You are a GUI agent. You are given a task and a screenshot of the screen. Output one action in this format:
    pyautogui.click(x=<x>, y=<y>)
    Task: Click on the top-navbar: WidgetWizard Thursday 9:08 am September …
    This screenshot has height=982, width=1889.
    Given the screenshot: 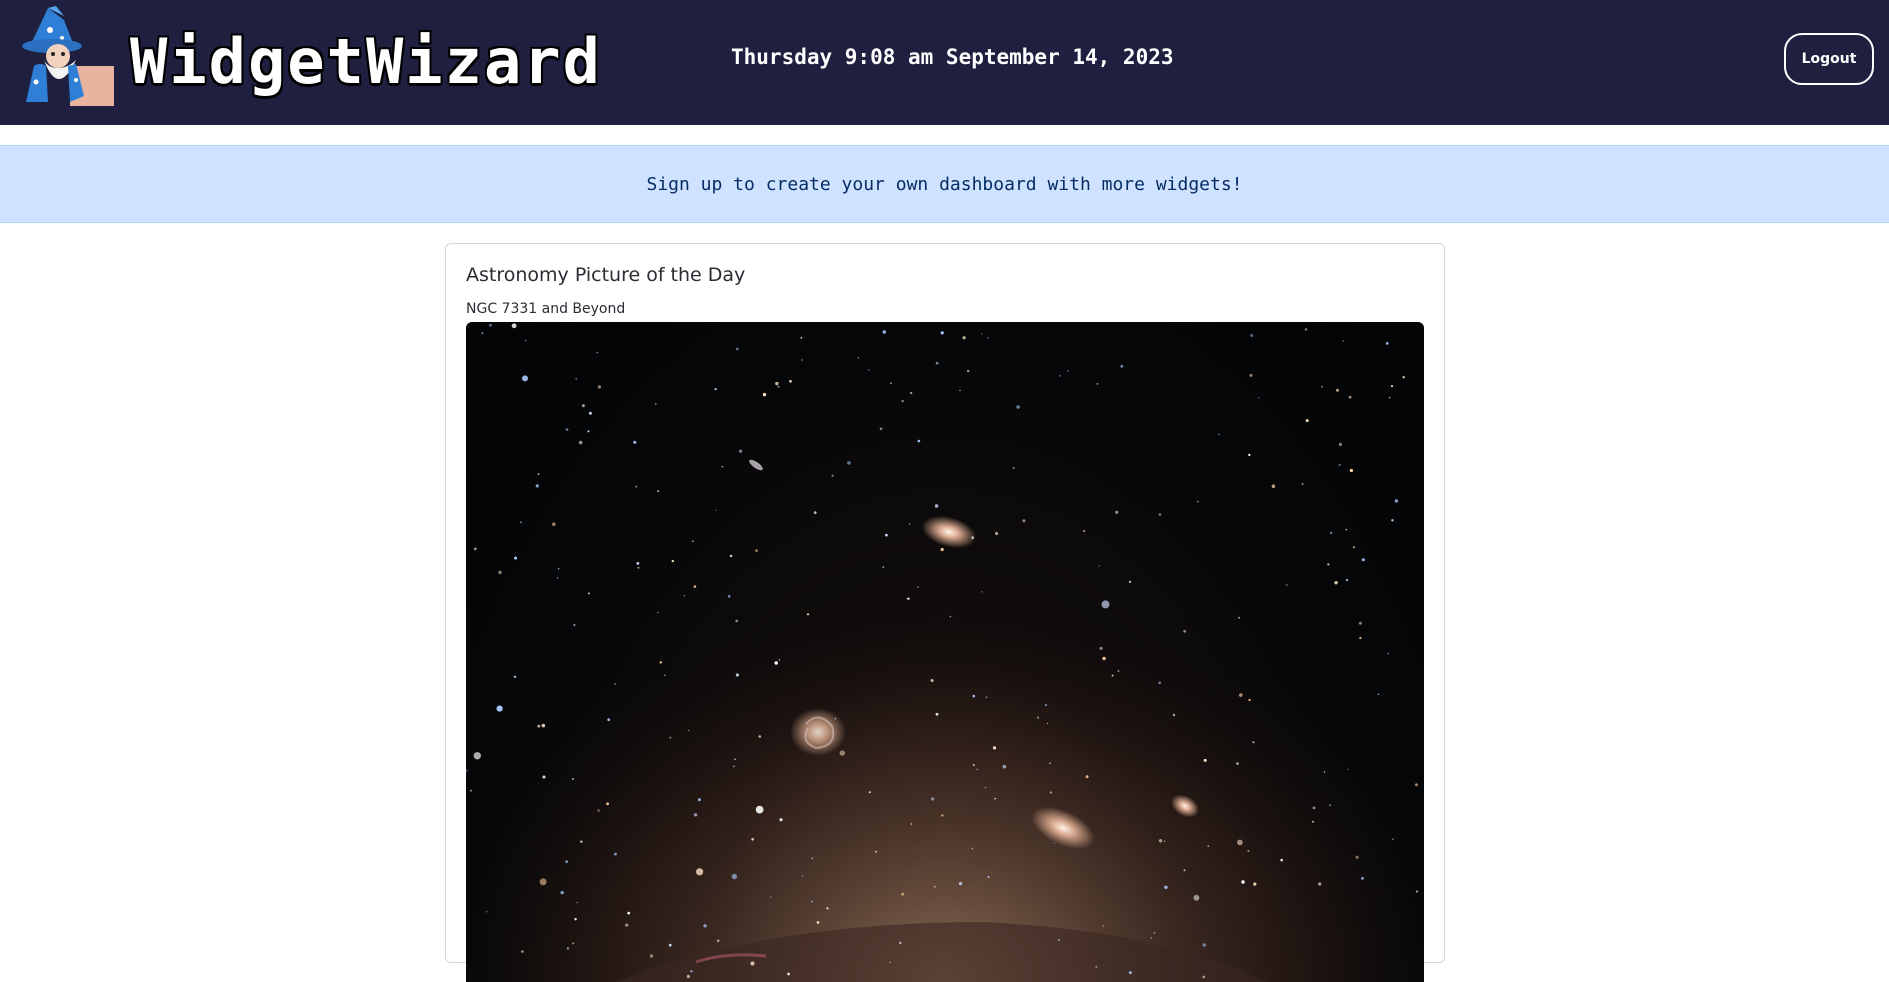 What is the action you would take?
    pyautogui.click(x=944, y=62)
    